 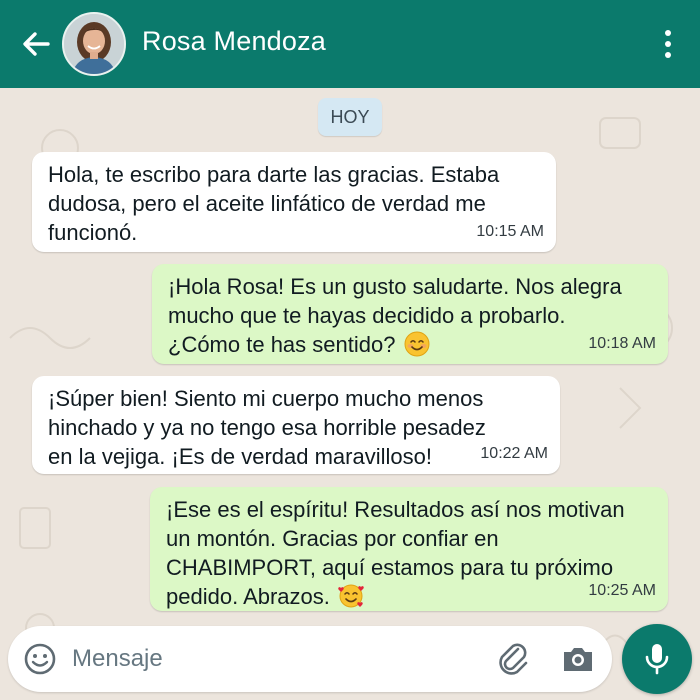 What do you see at coordinates (513, 659) in the screenshot?
I see `paperclip-icon` at bounding box center [513, 659].